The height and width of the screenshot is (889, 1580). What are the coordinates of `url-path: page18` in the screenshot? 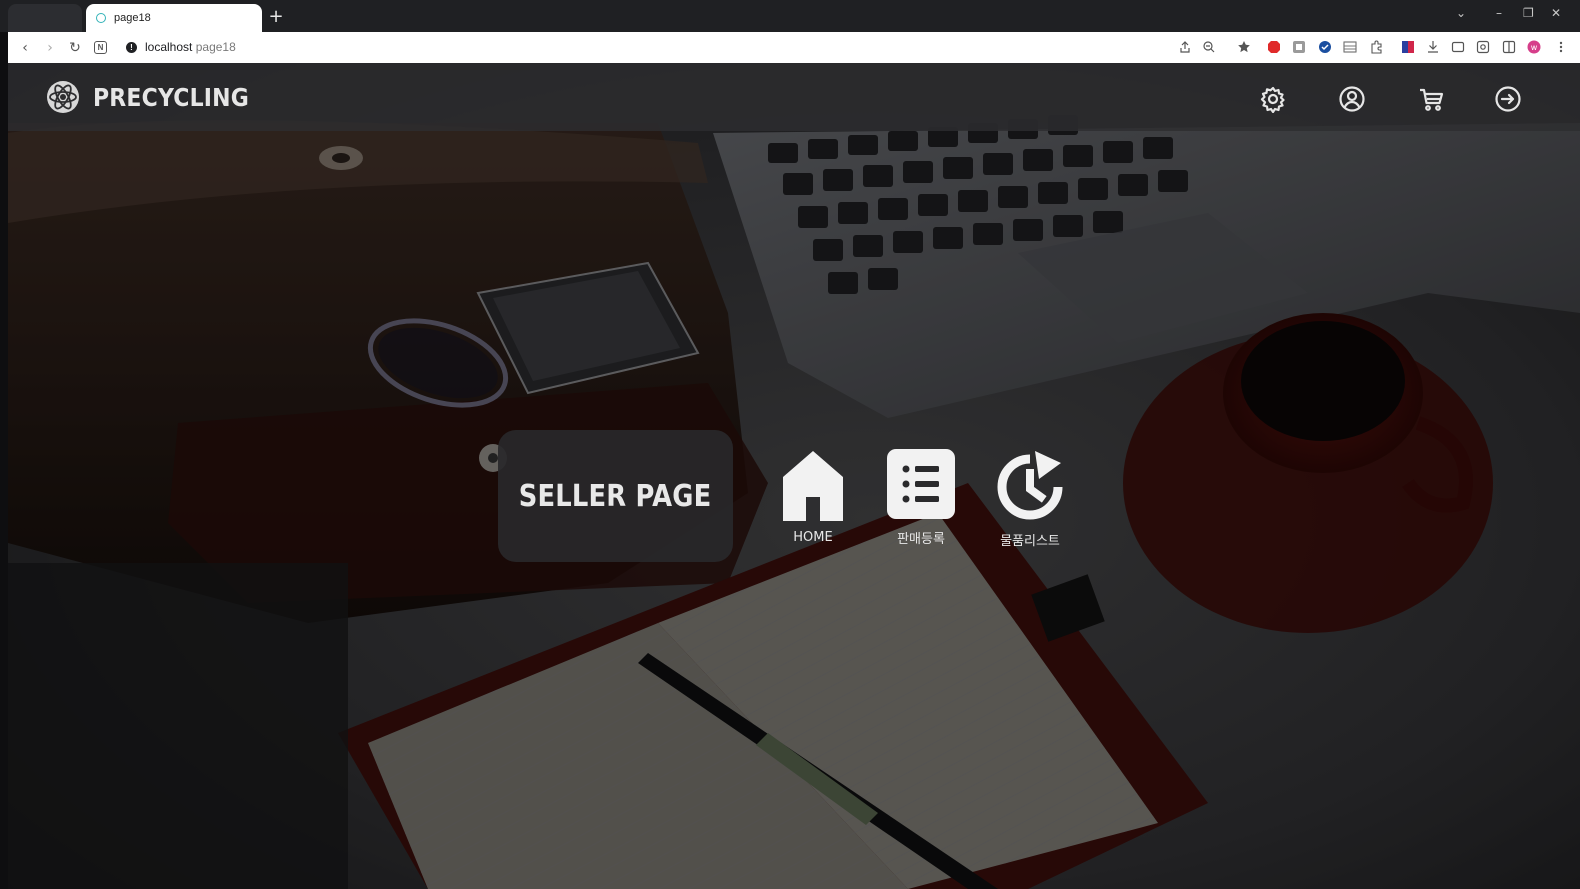 It's located at (215, 47).